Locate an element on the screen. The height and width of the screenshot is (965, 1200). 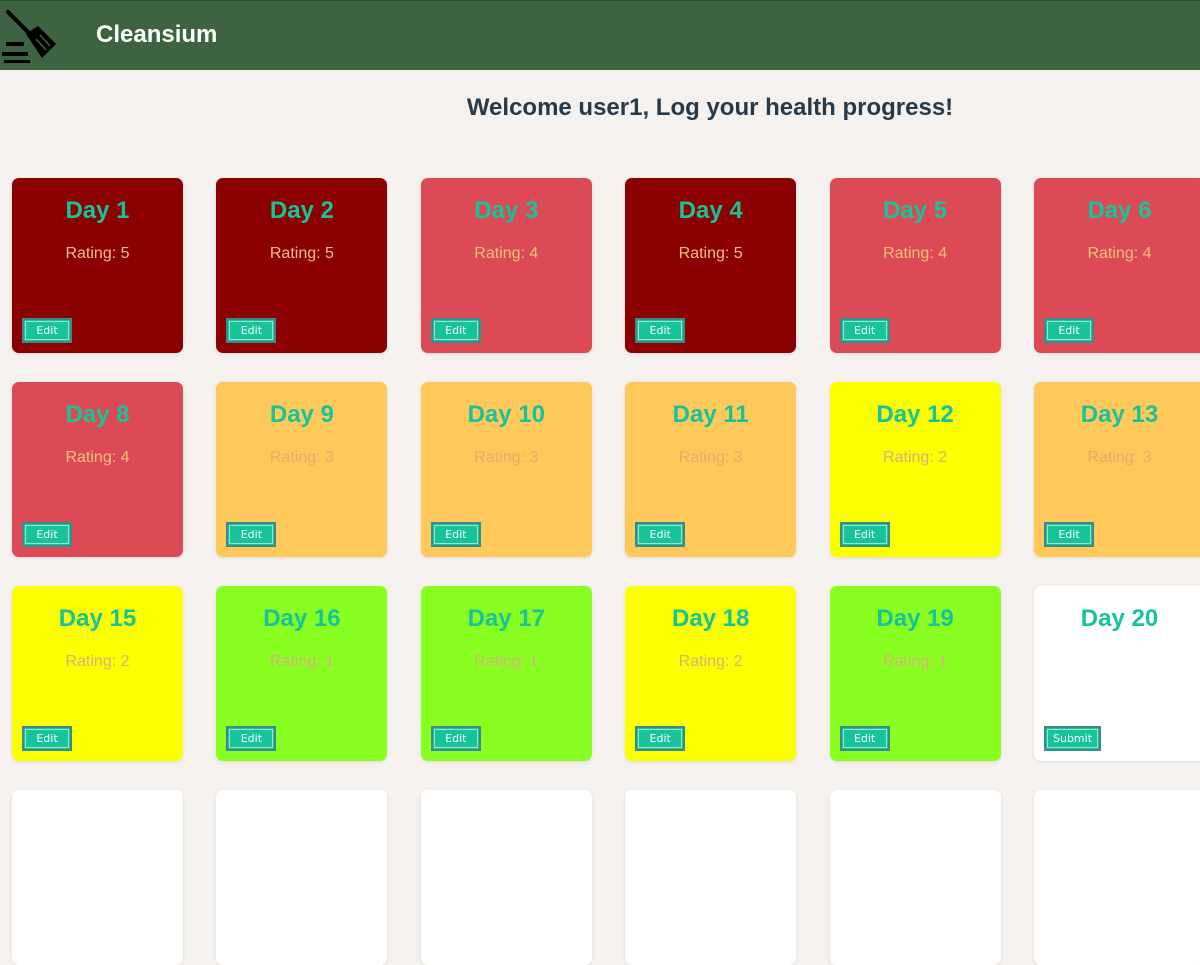
day-title: Day 9 is located at coordinates (301, 414).